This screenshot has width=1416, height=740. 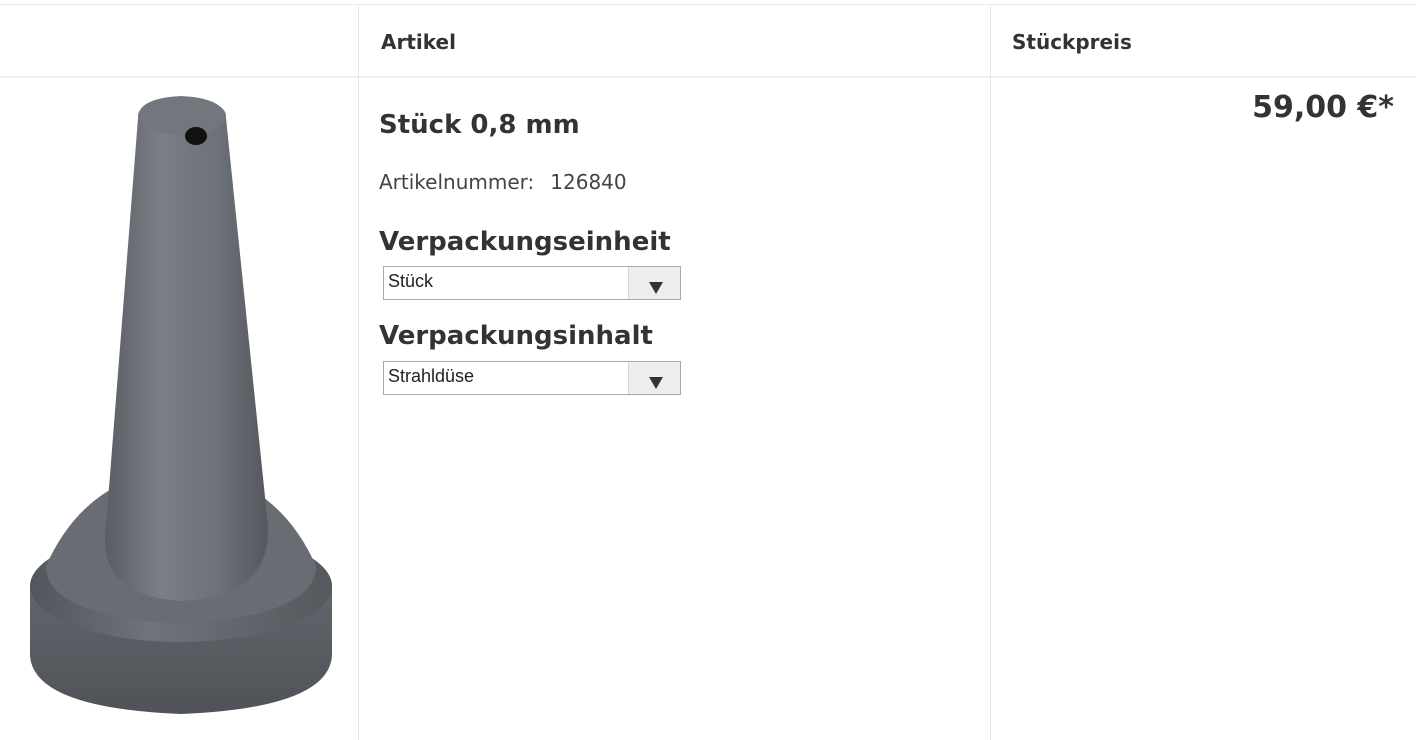 I want to click on column-header-article: Artikel, so click(x=418, y=42).